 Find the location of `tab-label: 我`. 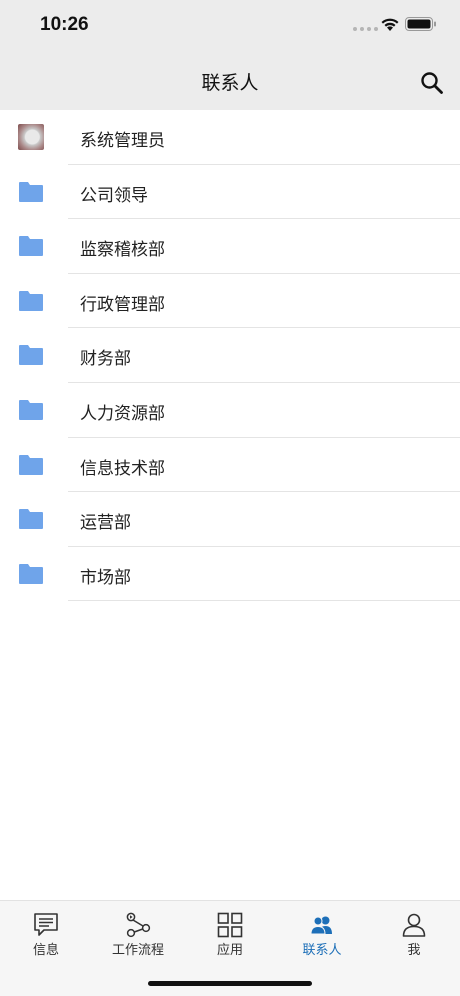

tab-label: 我 is located at coordinates (414, 950).